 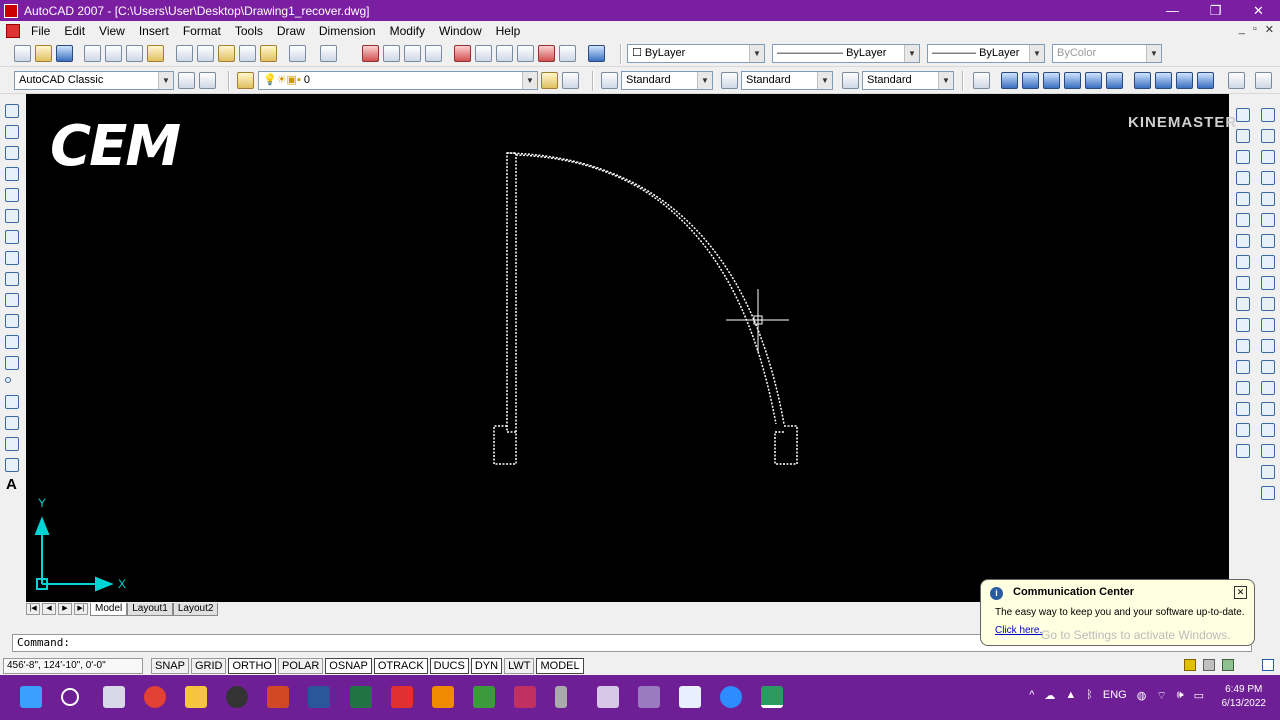 What do you see at coordinates (1243, 283) in the screenshot?
I see `stretch-icon` at bounding box center [1243, 283].